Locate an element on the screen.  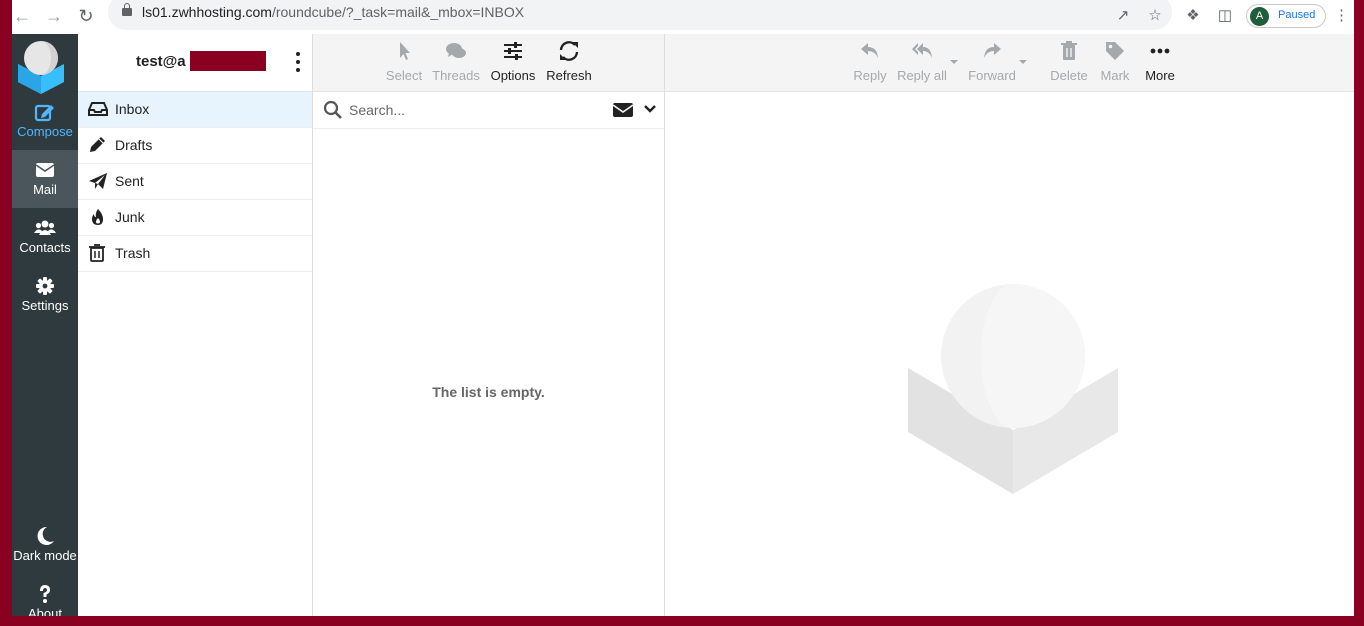
list-toolbar: Select Threads Options Refresh is located at coordinates (488, 63).